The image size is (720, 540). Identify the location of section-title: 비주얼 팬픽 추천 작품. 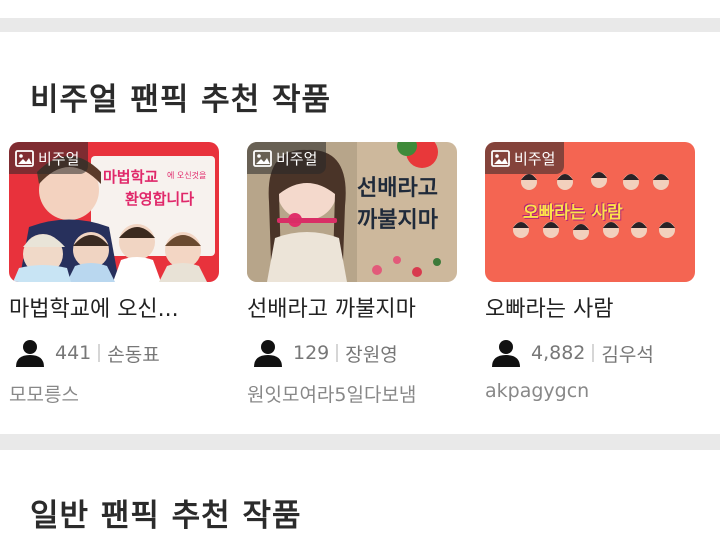
(181, 100).